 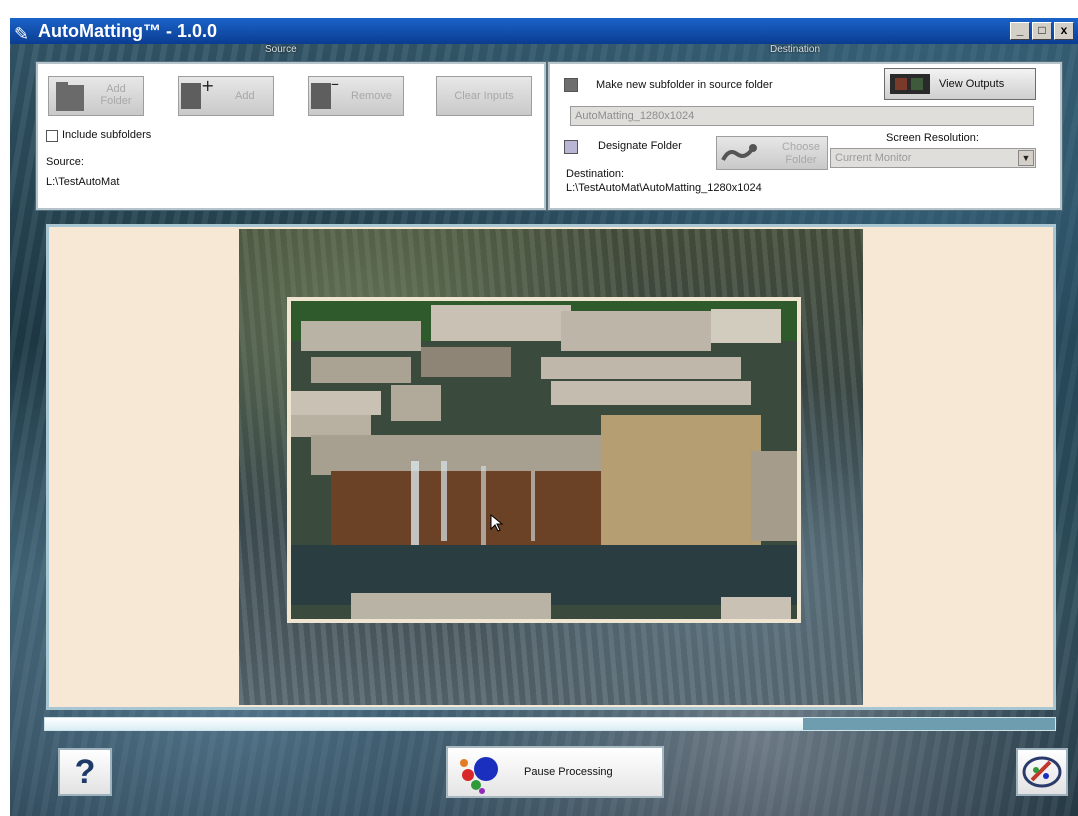 I want to click on photo-stack-icon, so click(x=910, y=84).